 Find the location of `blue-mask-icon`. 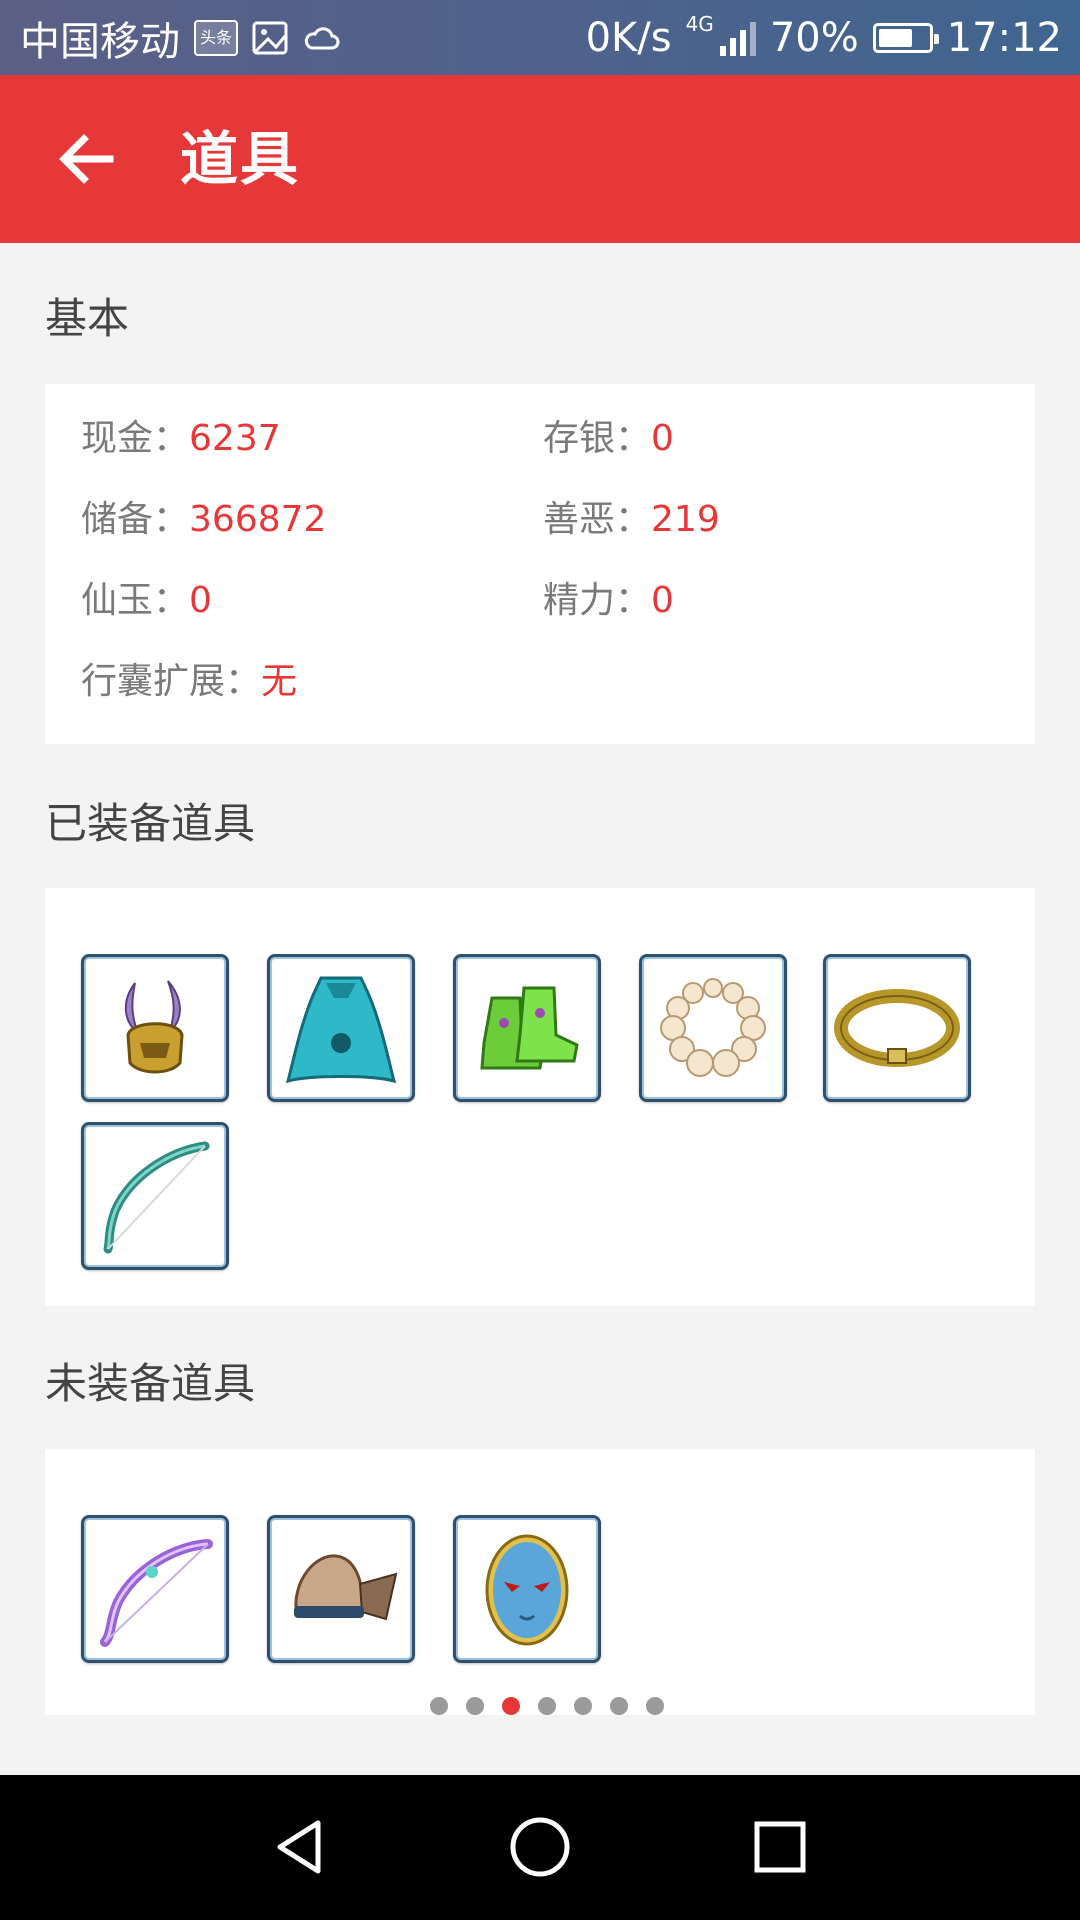

blue-mask-icon is located at coordinates (527, 1590).